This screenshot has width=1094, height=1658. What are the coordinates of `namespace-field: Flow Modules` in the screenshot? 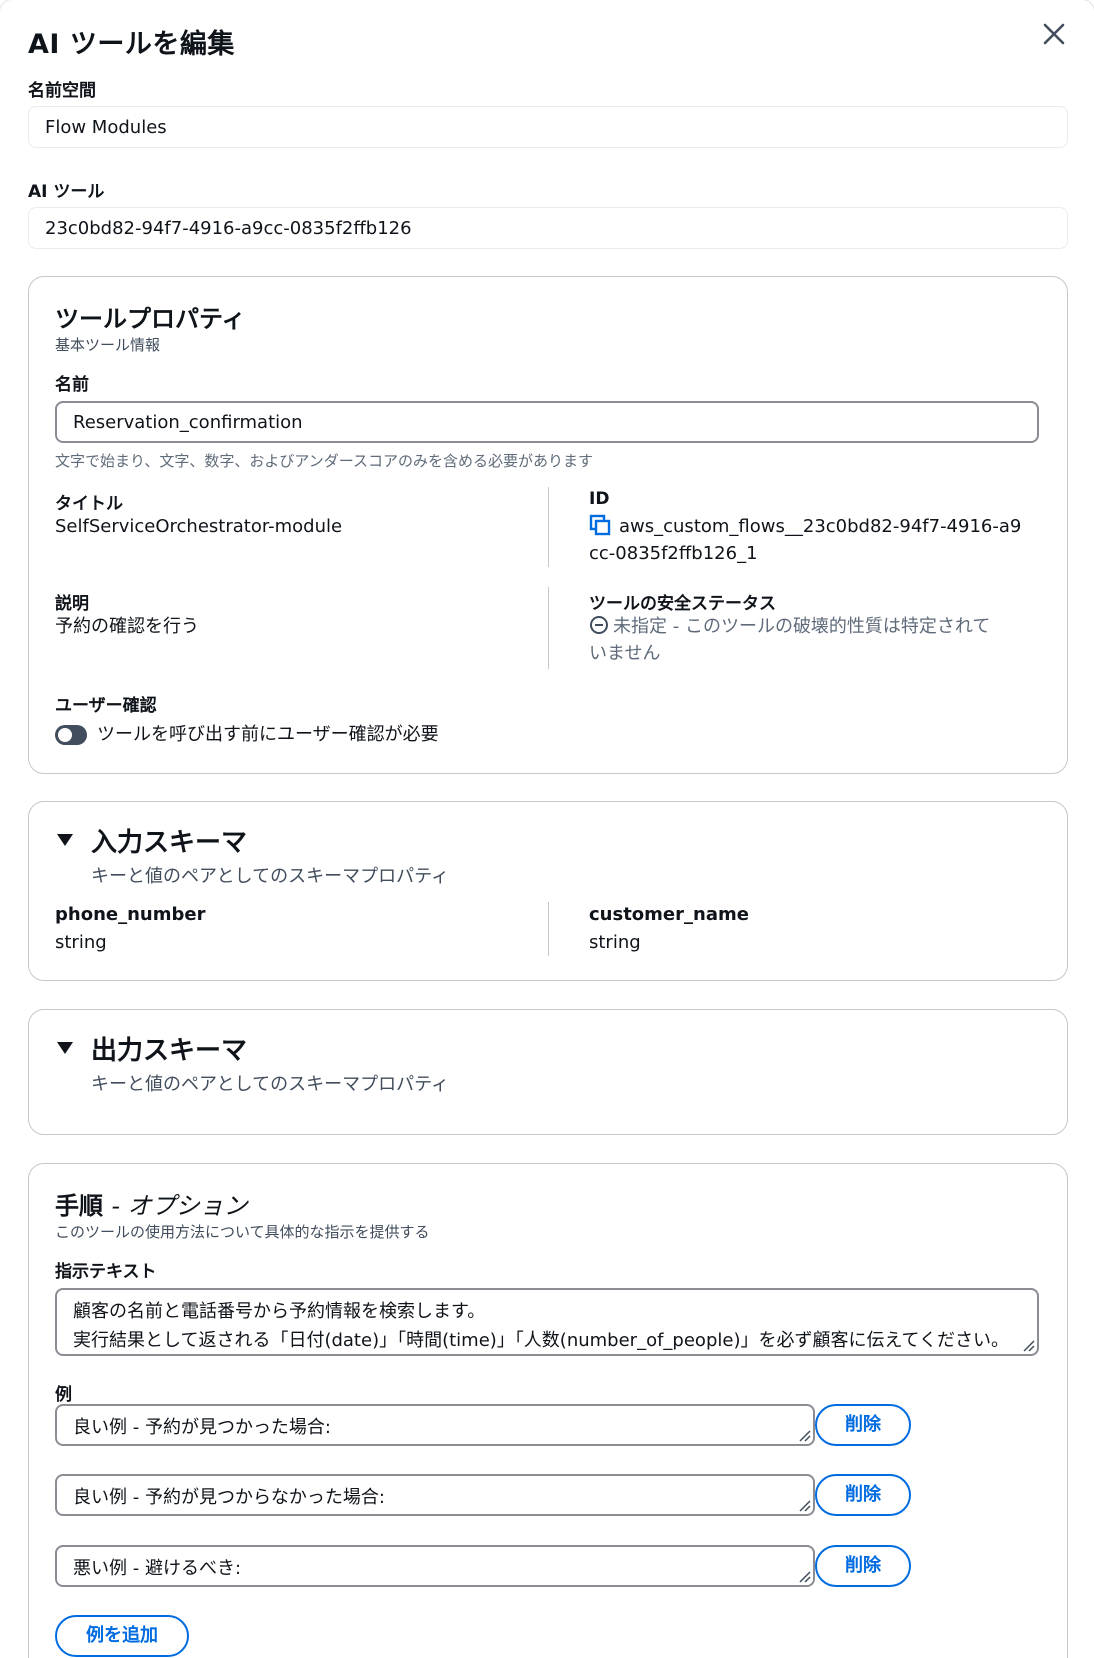 It's located at (548, 127).